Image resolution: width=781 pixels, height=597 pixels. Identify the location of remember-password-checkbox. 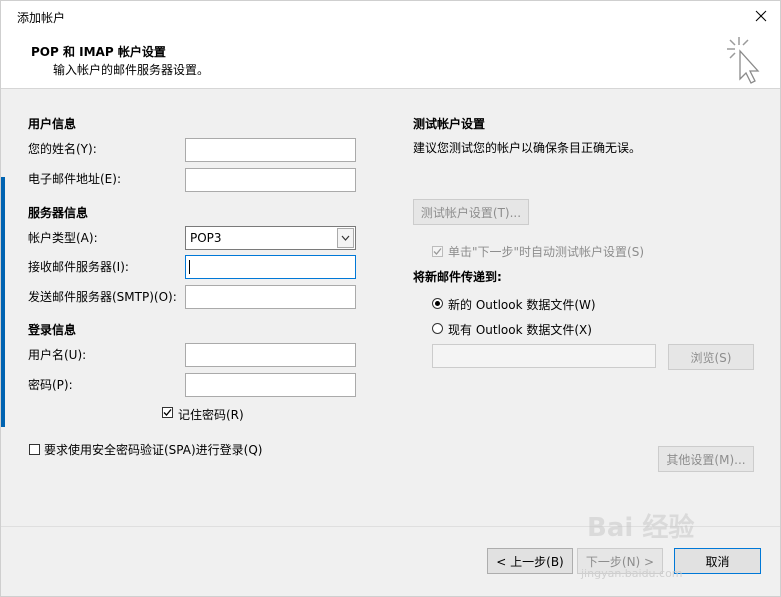
(167, 412).